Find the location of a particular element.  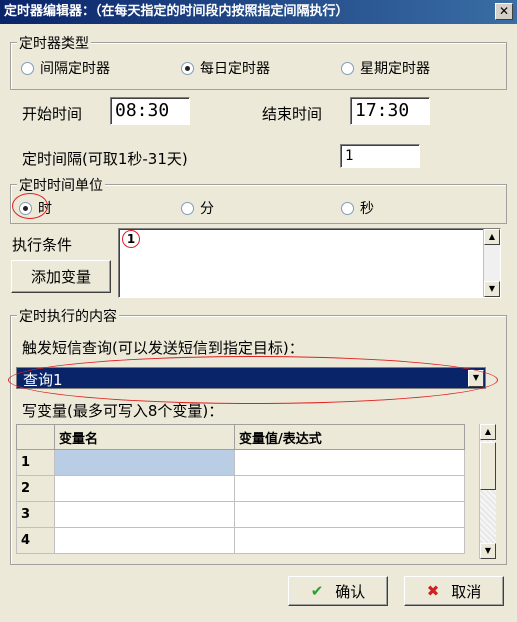

radio-checked-icon is located at coordinates (187, 68).